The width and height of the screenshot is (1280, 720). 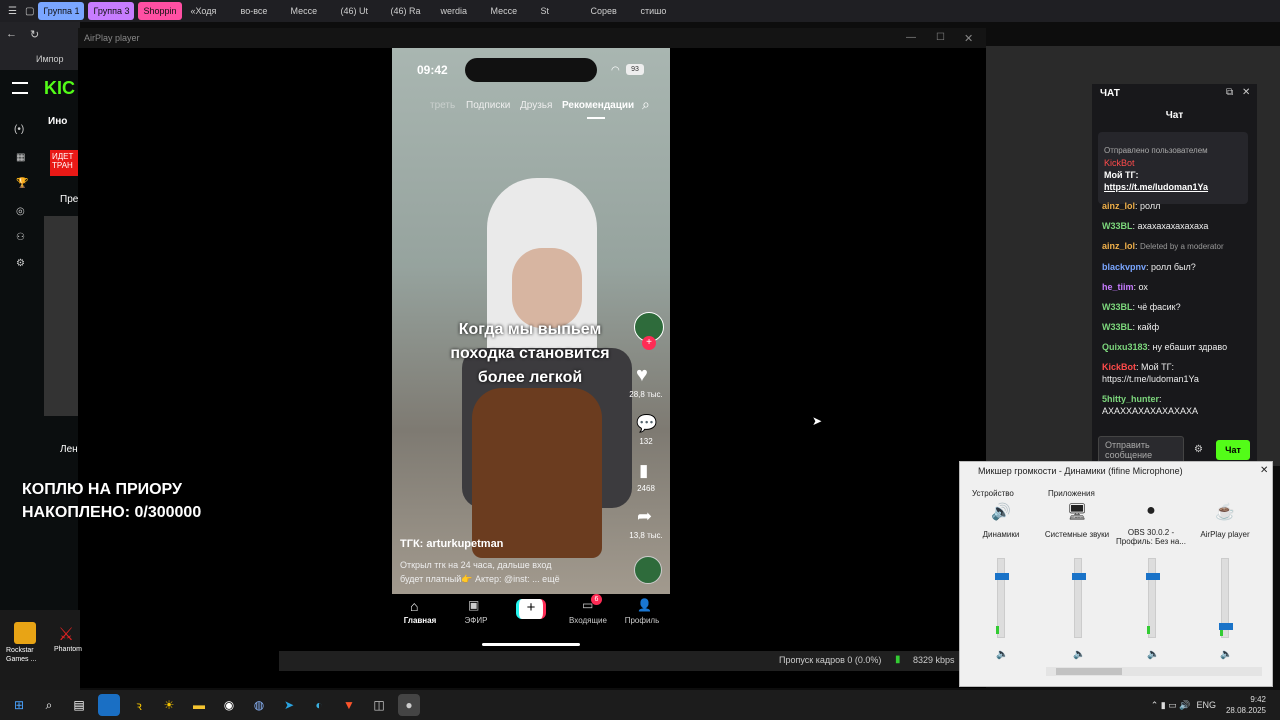 What do you see at coordinates (169, 705) in the screenshot?
I see `app-icon: ☀` at bounding box center [169, 705].